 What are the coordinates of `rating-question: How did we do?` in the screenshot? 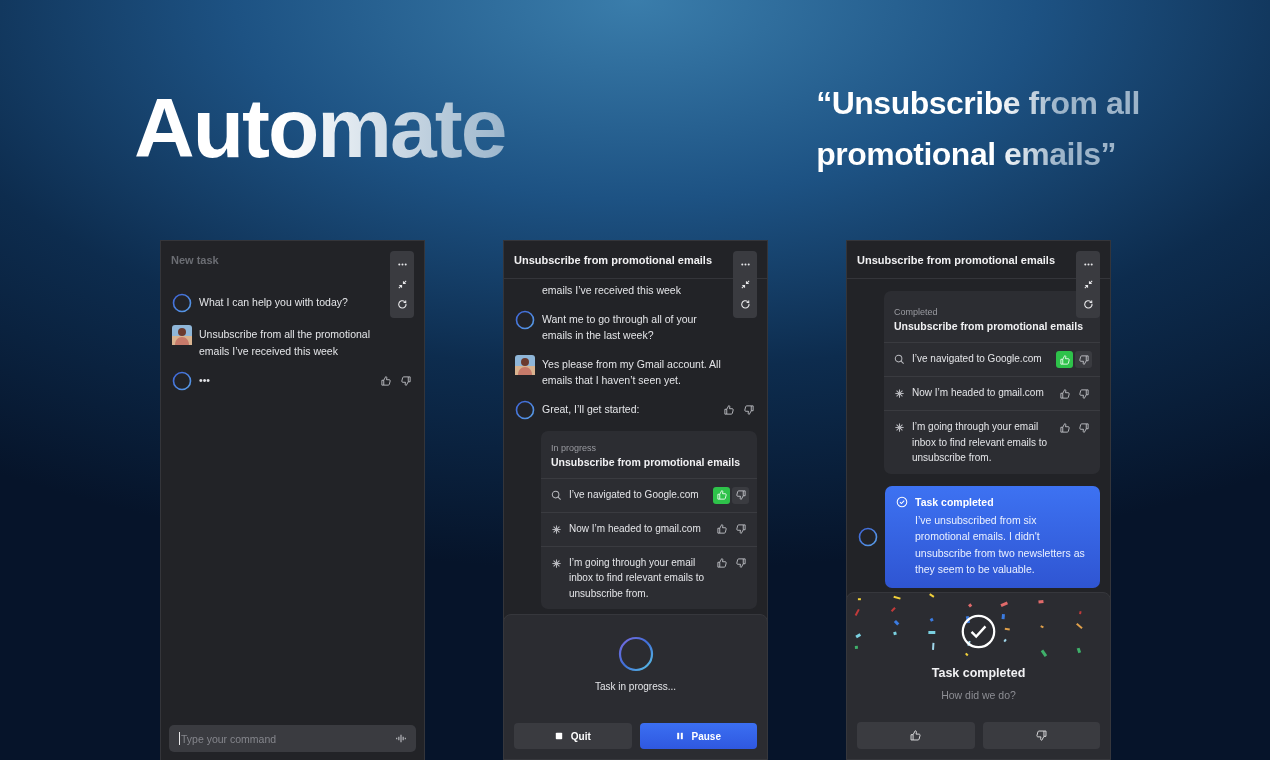 It's located at (978, 695).